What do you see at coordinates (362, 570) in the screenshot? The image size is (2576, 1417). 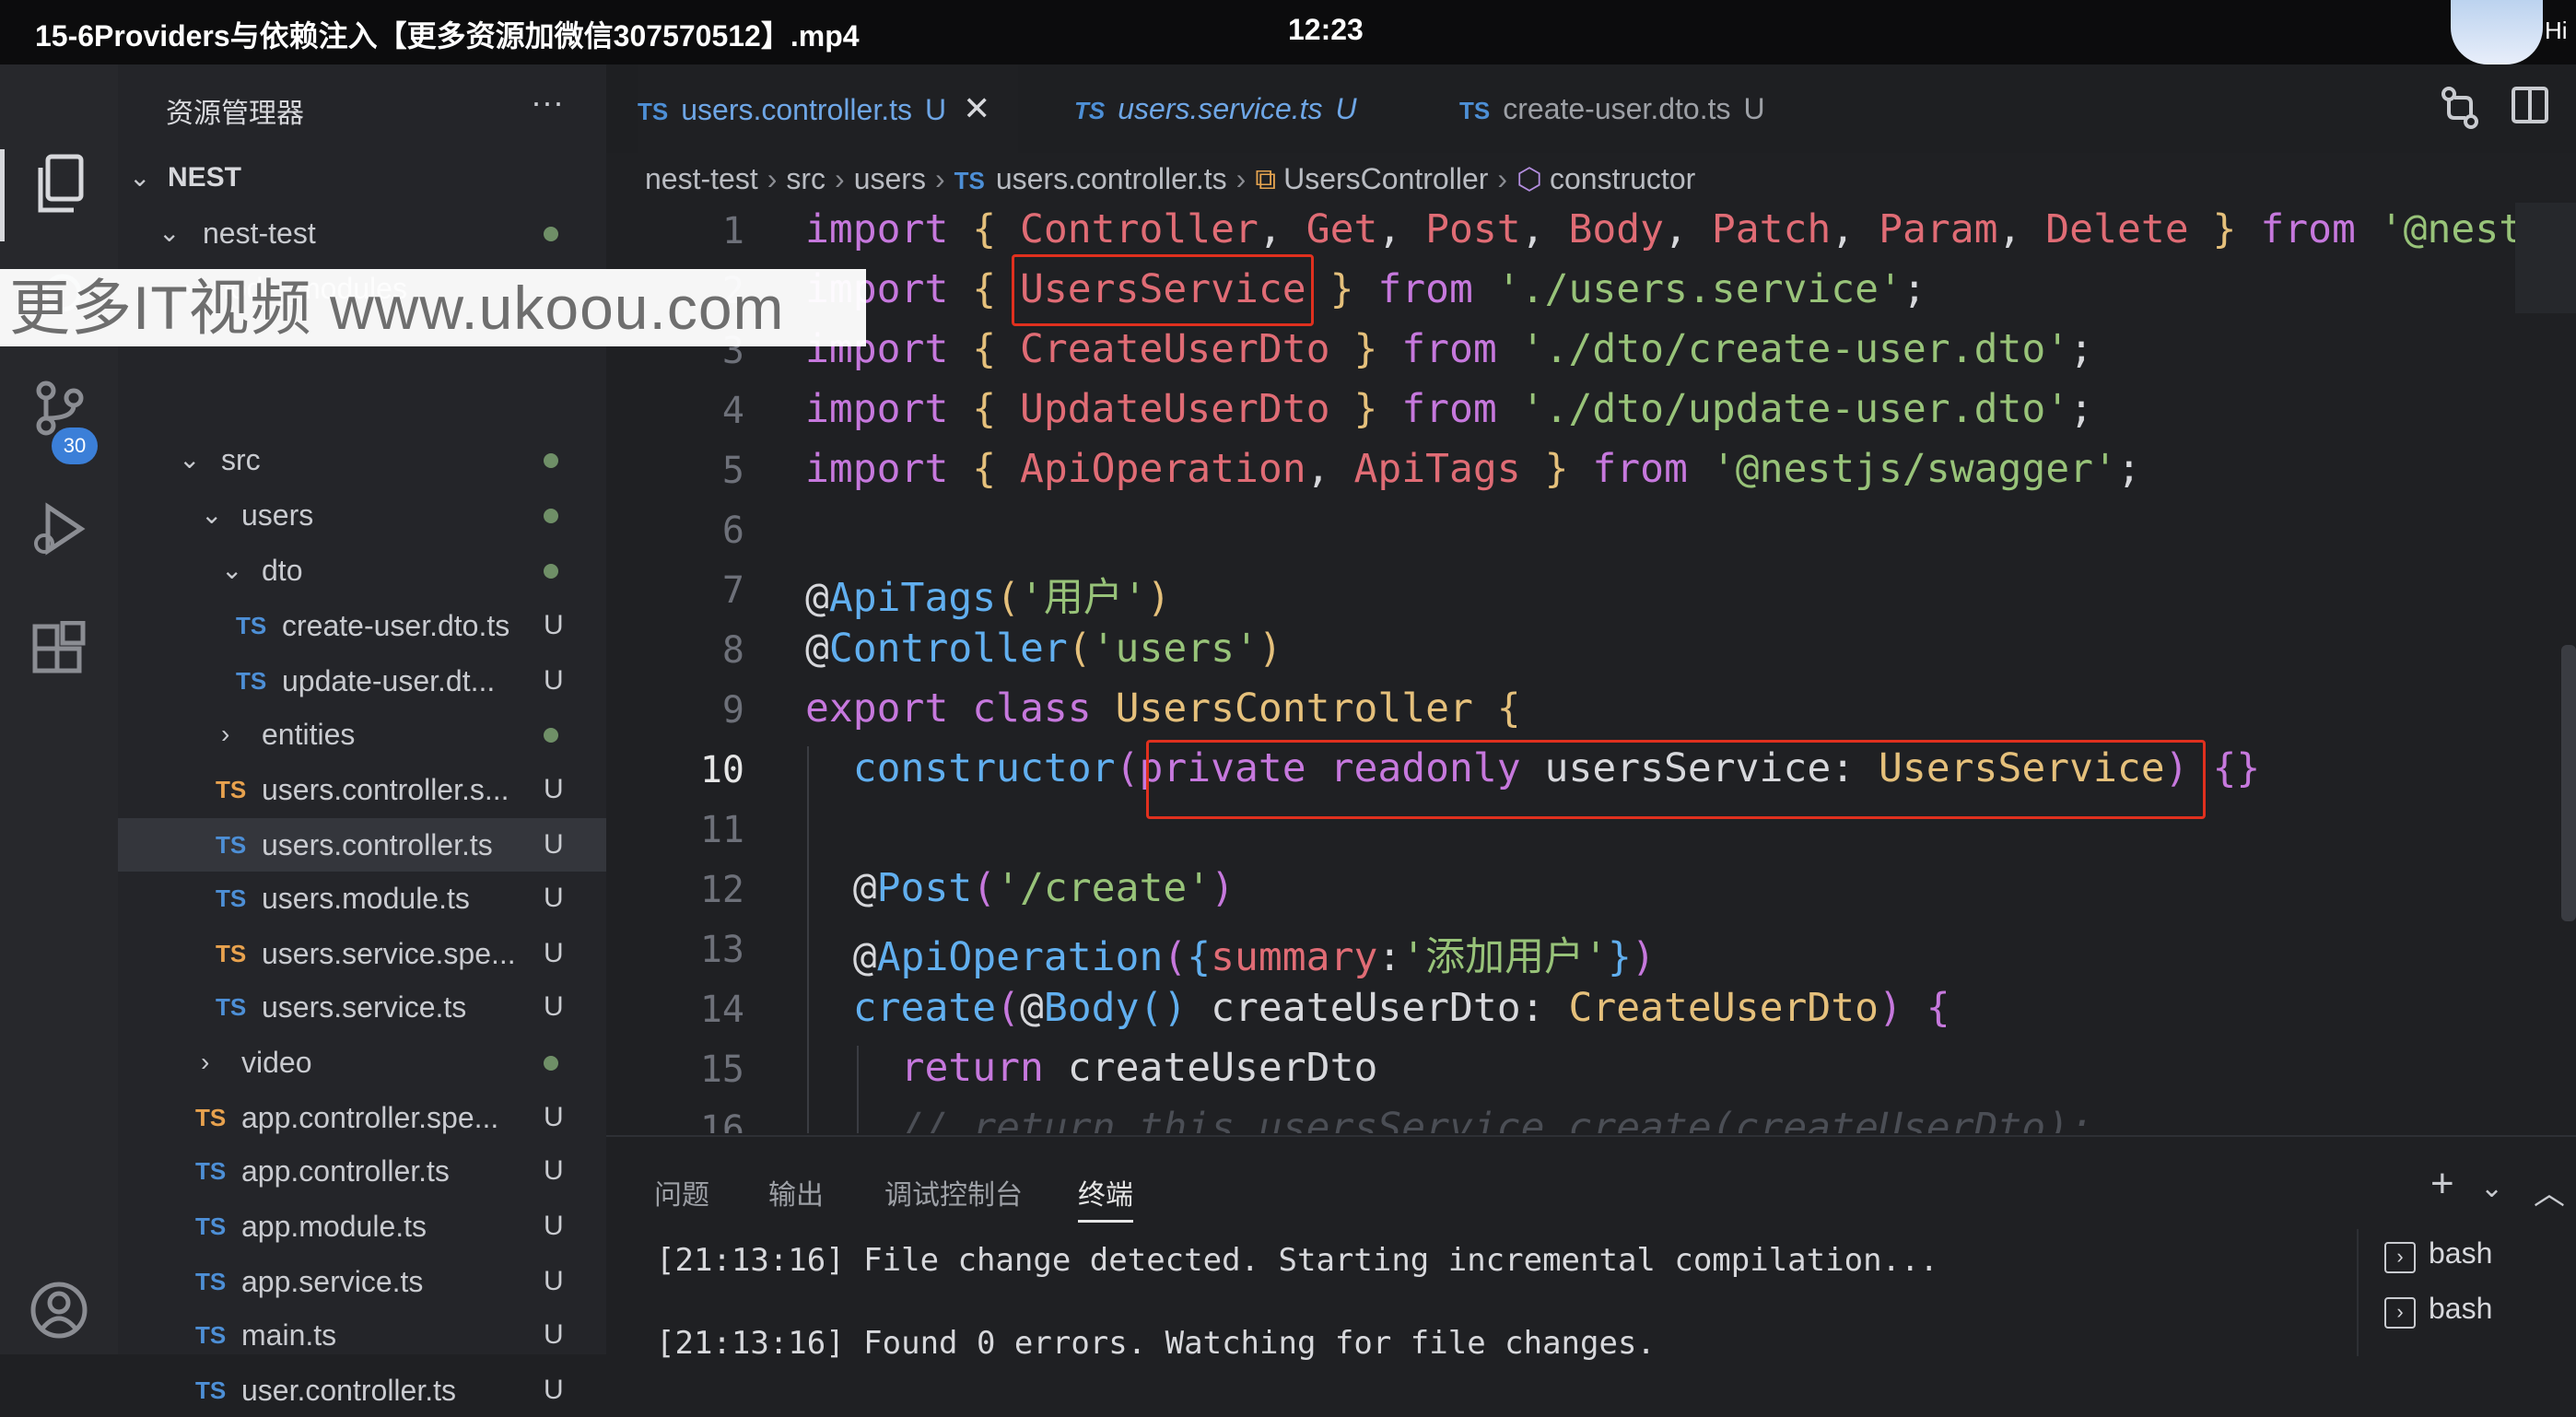 I see `tree-folder-dto: ⌄ dto` at bounding box center [362, 570].